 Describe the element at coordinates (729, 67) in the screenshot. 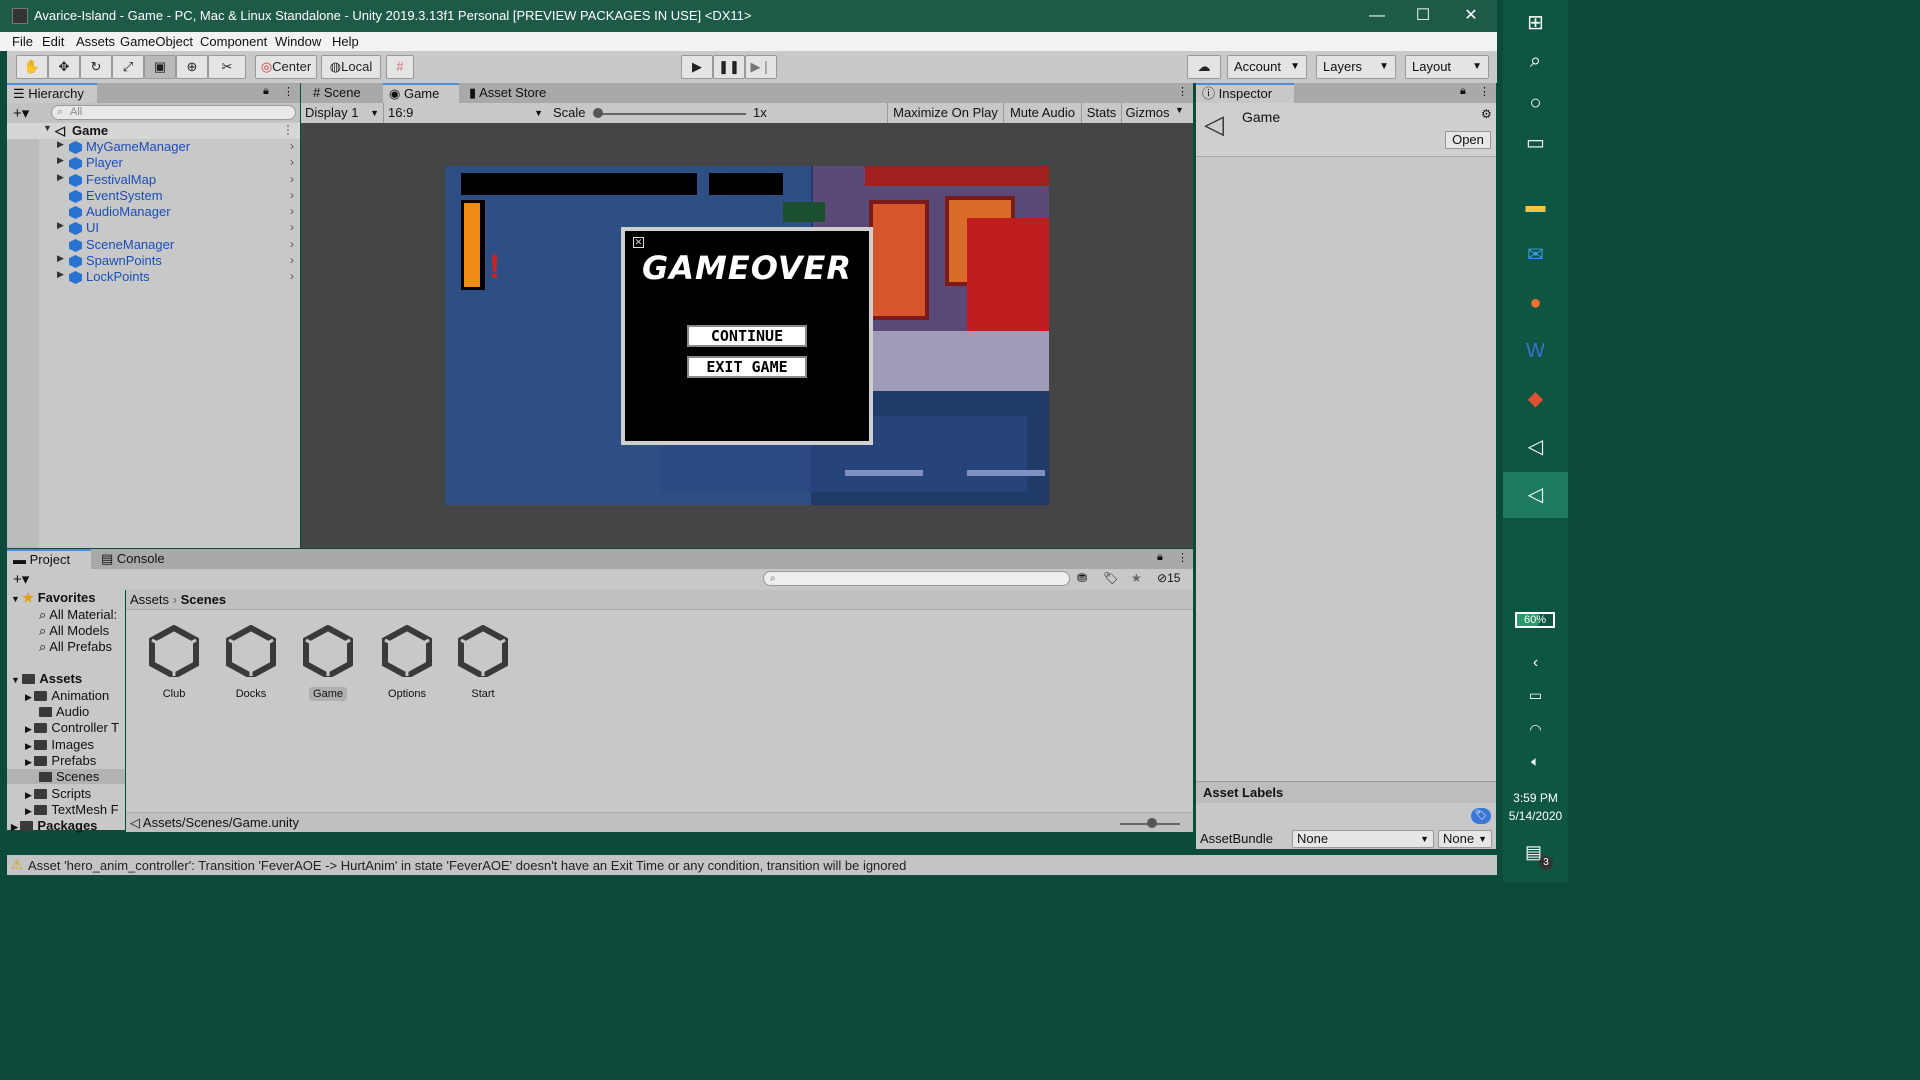

I see `pause-button: ❚❚` at that location.